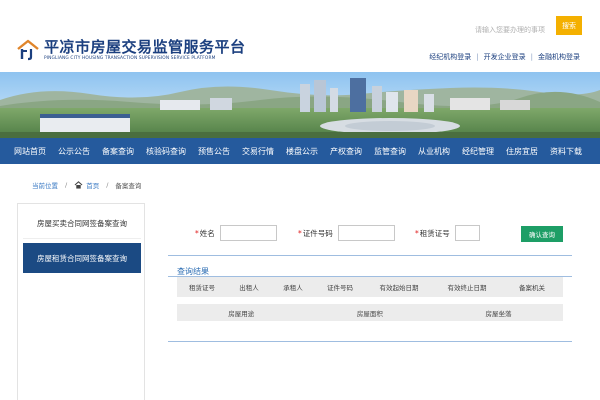  What do you see at coordinates (340, 288) in the screenshot?
I see `column-header: 证件号码` at bounding box center [340, 288].